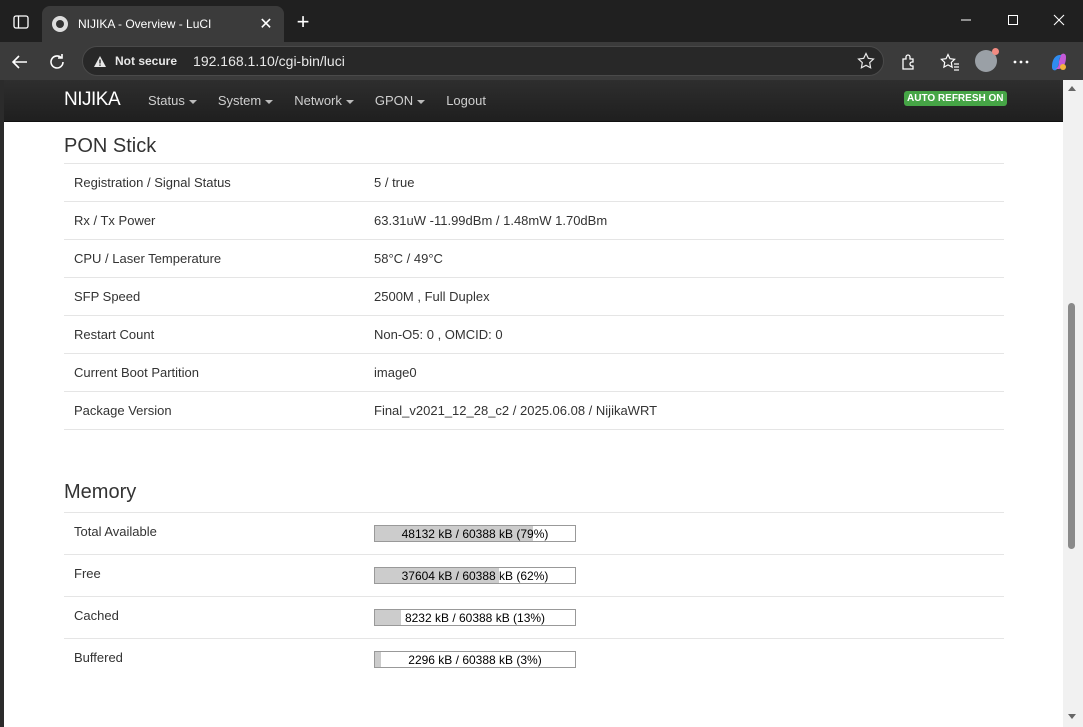 Image resolution: width=1083 pixels, height=727 pixels. Describe the element at coordinates (107, 296) in the screenshot. I see `row-label: SFP Speed` at that location.